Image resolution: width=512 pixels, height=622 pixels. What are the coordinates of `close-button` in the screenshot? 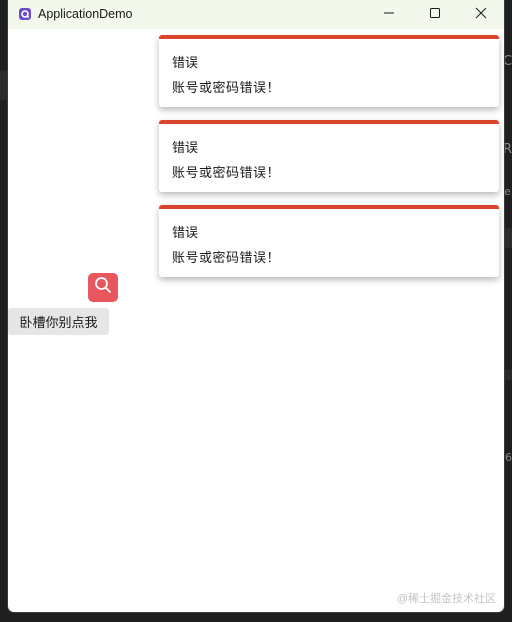 It's located at (481, 14).